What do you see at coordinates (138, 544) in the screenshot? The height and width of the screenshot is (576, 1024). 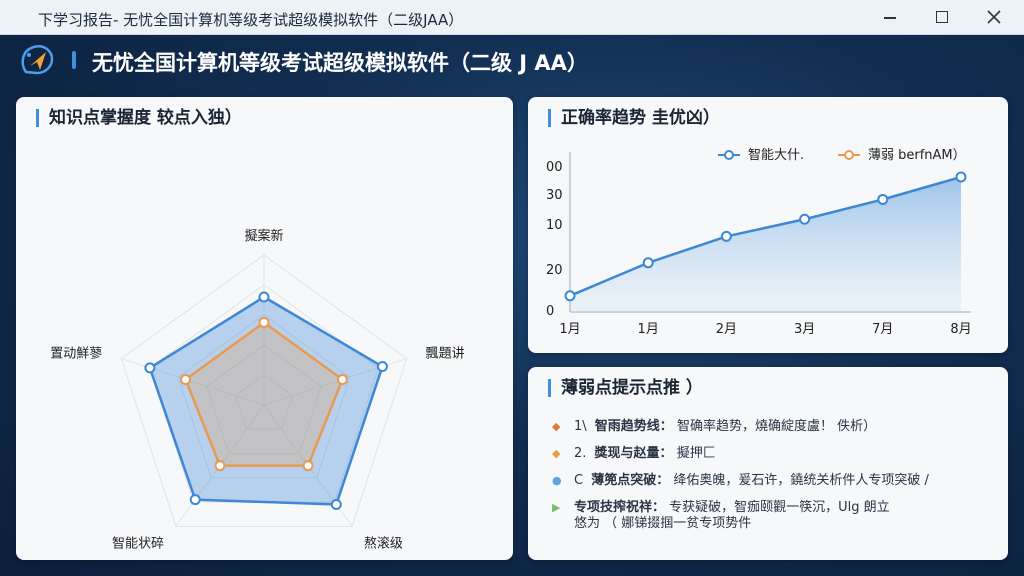 I see `radar-axis-label: 智能状碎` at bounding box center [138, 544].